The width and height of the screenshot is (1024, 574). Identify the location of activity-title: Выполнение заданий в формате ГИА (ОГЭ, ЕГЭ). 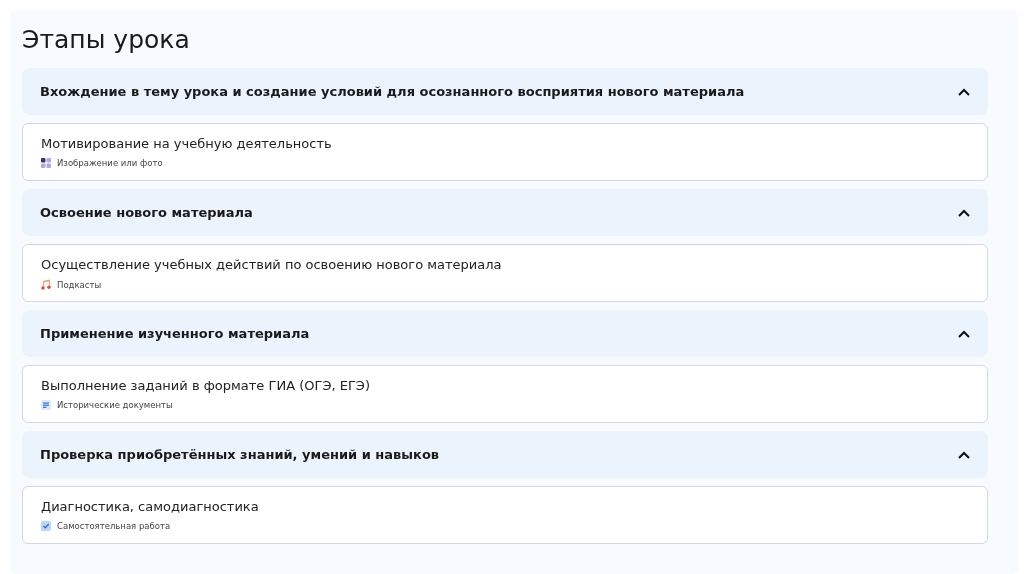
(206, 386).